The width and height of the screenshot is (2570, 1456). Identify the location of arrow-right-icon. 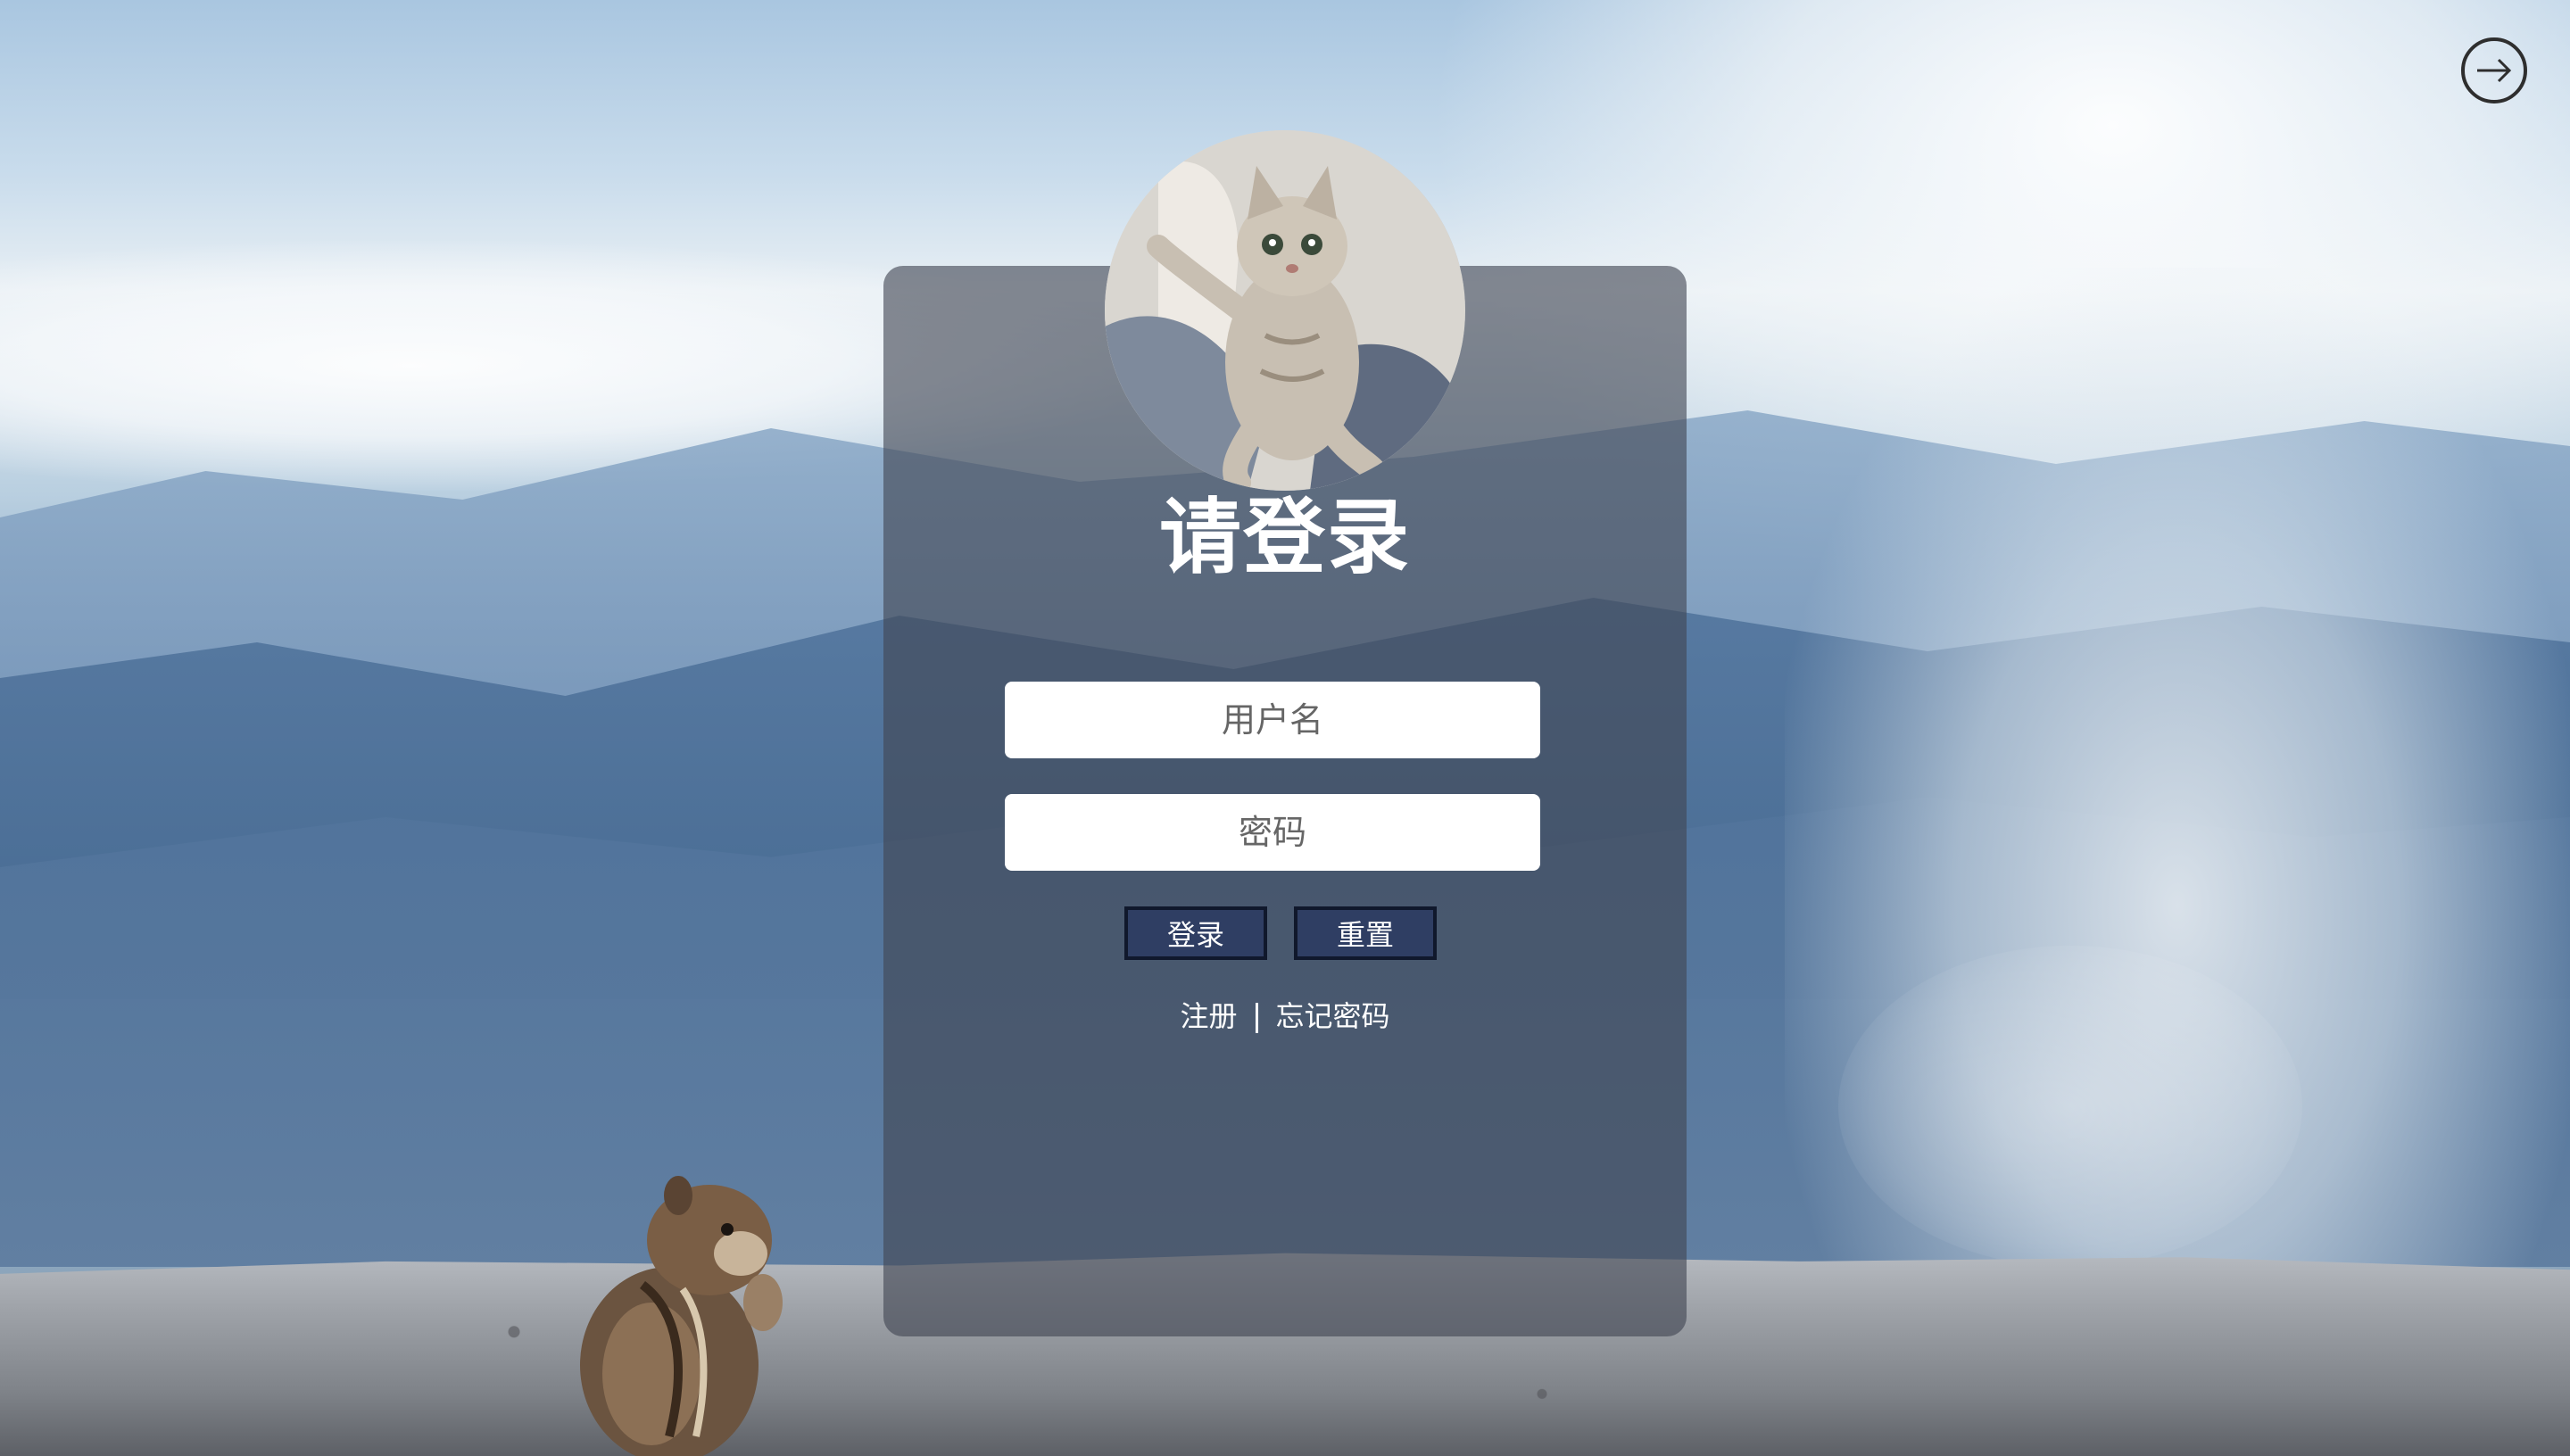
(2494, 71).